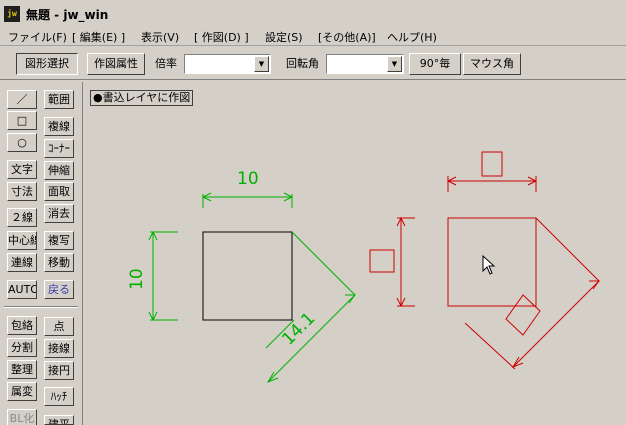 This screenshot has height=425, width=626. What do you see at coordinates (59, 170) in the screenshot?
I see `extend-button: 伸縮` at bounding box center [59, 170].